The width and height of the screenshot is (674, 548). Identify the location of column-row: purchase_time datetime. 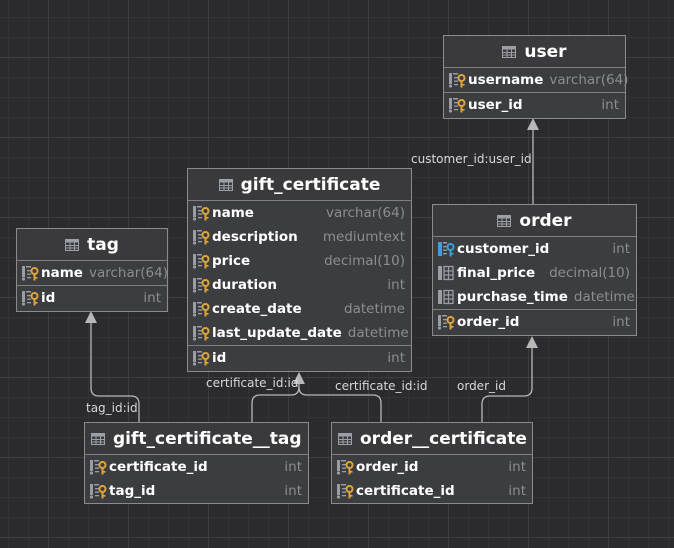
(534, 297).